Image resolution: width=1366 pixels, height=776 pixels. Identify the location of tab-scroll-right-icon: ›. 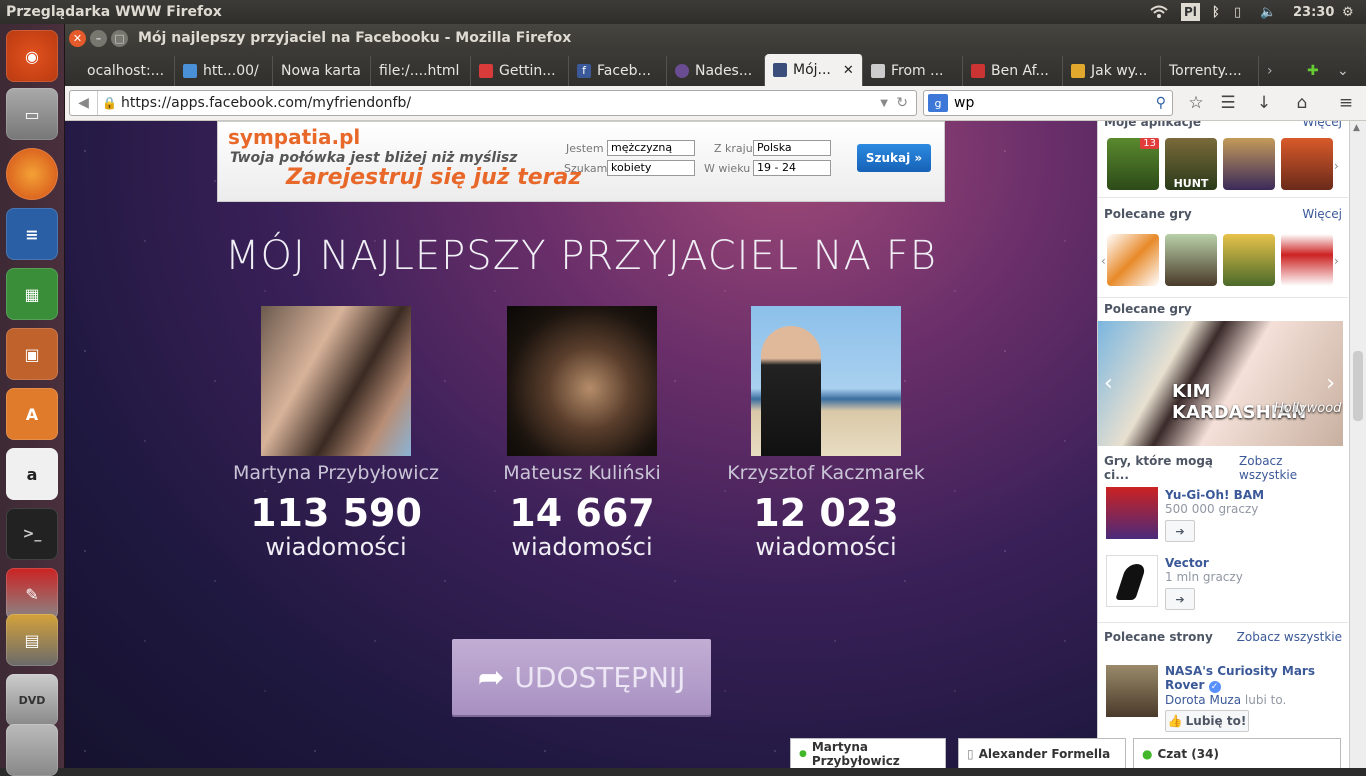
(1279, 71).